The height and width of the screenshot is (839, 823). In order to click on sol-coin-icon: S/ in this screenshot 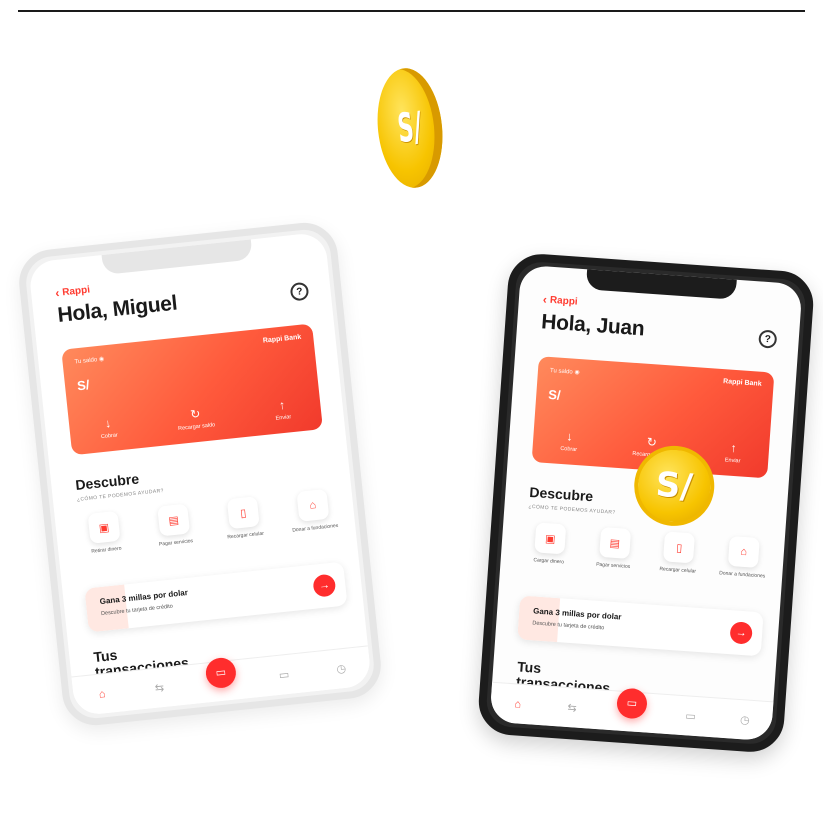, I will do `click(410, 128)`.